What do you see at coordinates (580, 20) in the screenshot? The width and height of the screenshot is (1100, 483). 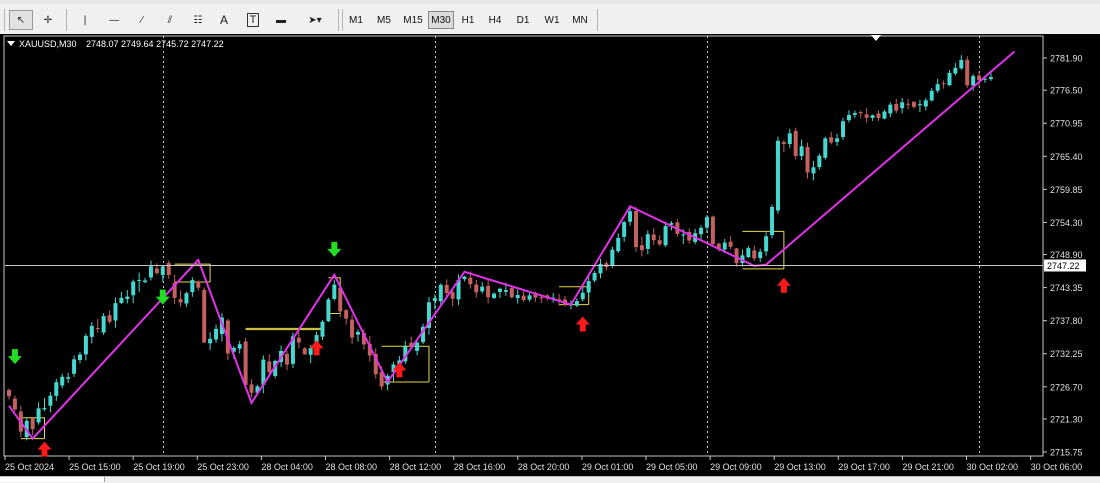 I see `timeframe-mn: MN` at bounding box center [580, 20].